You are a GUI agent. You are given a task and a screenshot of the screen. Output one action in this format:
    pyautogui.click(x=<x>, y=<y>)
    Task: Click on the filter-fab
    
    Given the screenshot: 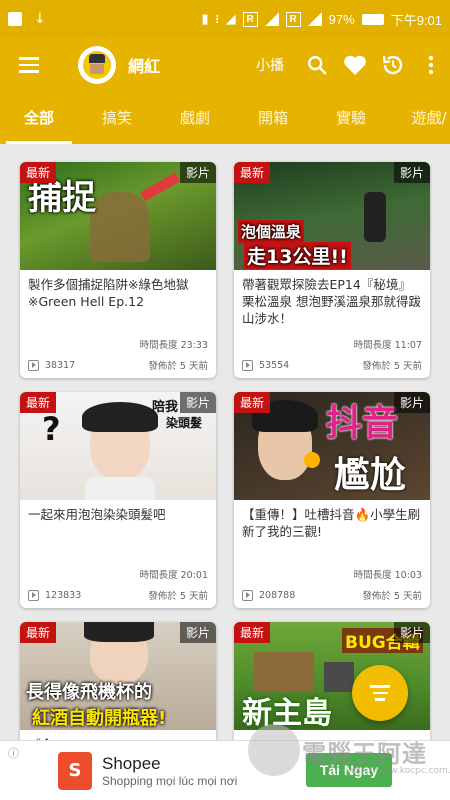 What is the action you would take?
    pyautogui.click(x=380, y=693)
    